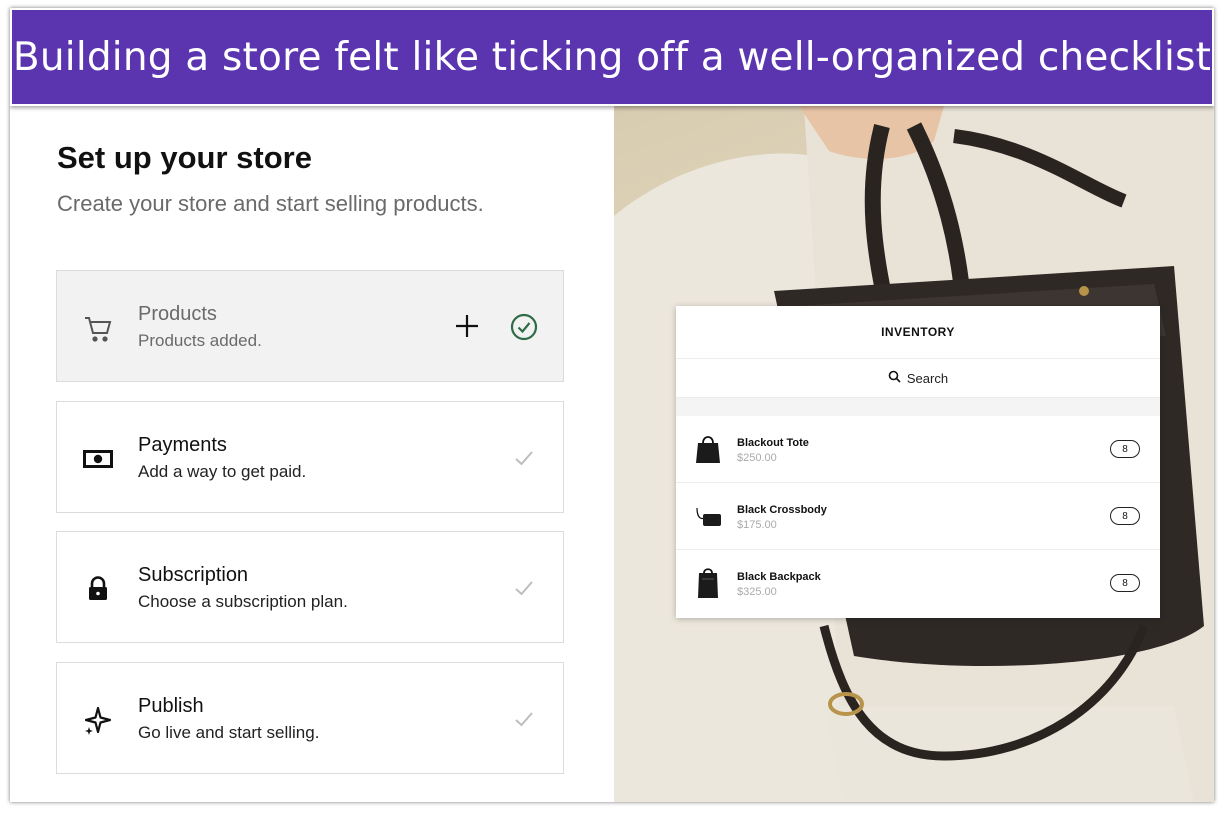 The image size is (1225, 815). Describe the element at coordinates (779, 577) in the screenshot. I see `item-name: Black Backpack` at that location.